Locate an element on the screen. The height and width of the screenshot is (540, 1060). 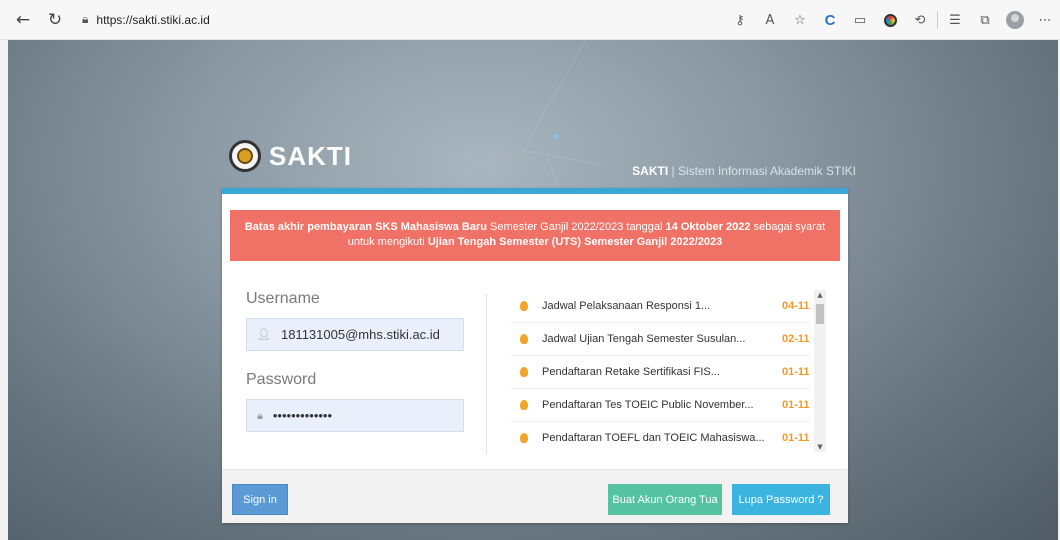
reader-icon: ▭ is located at coordinates (860, 20).